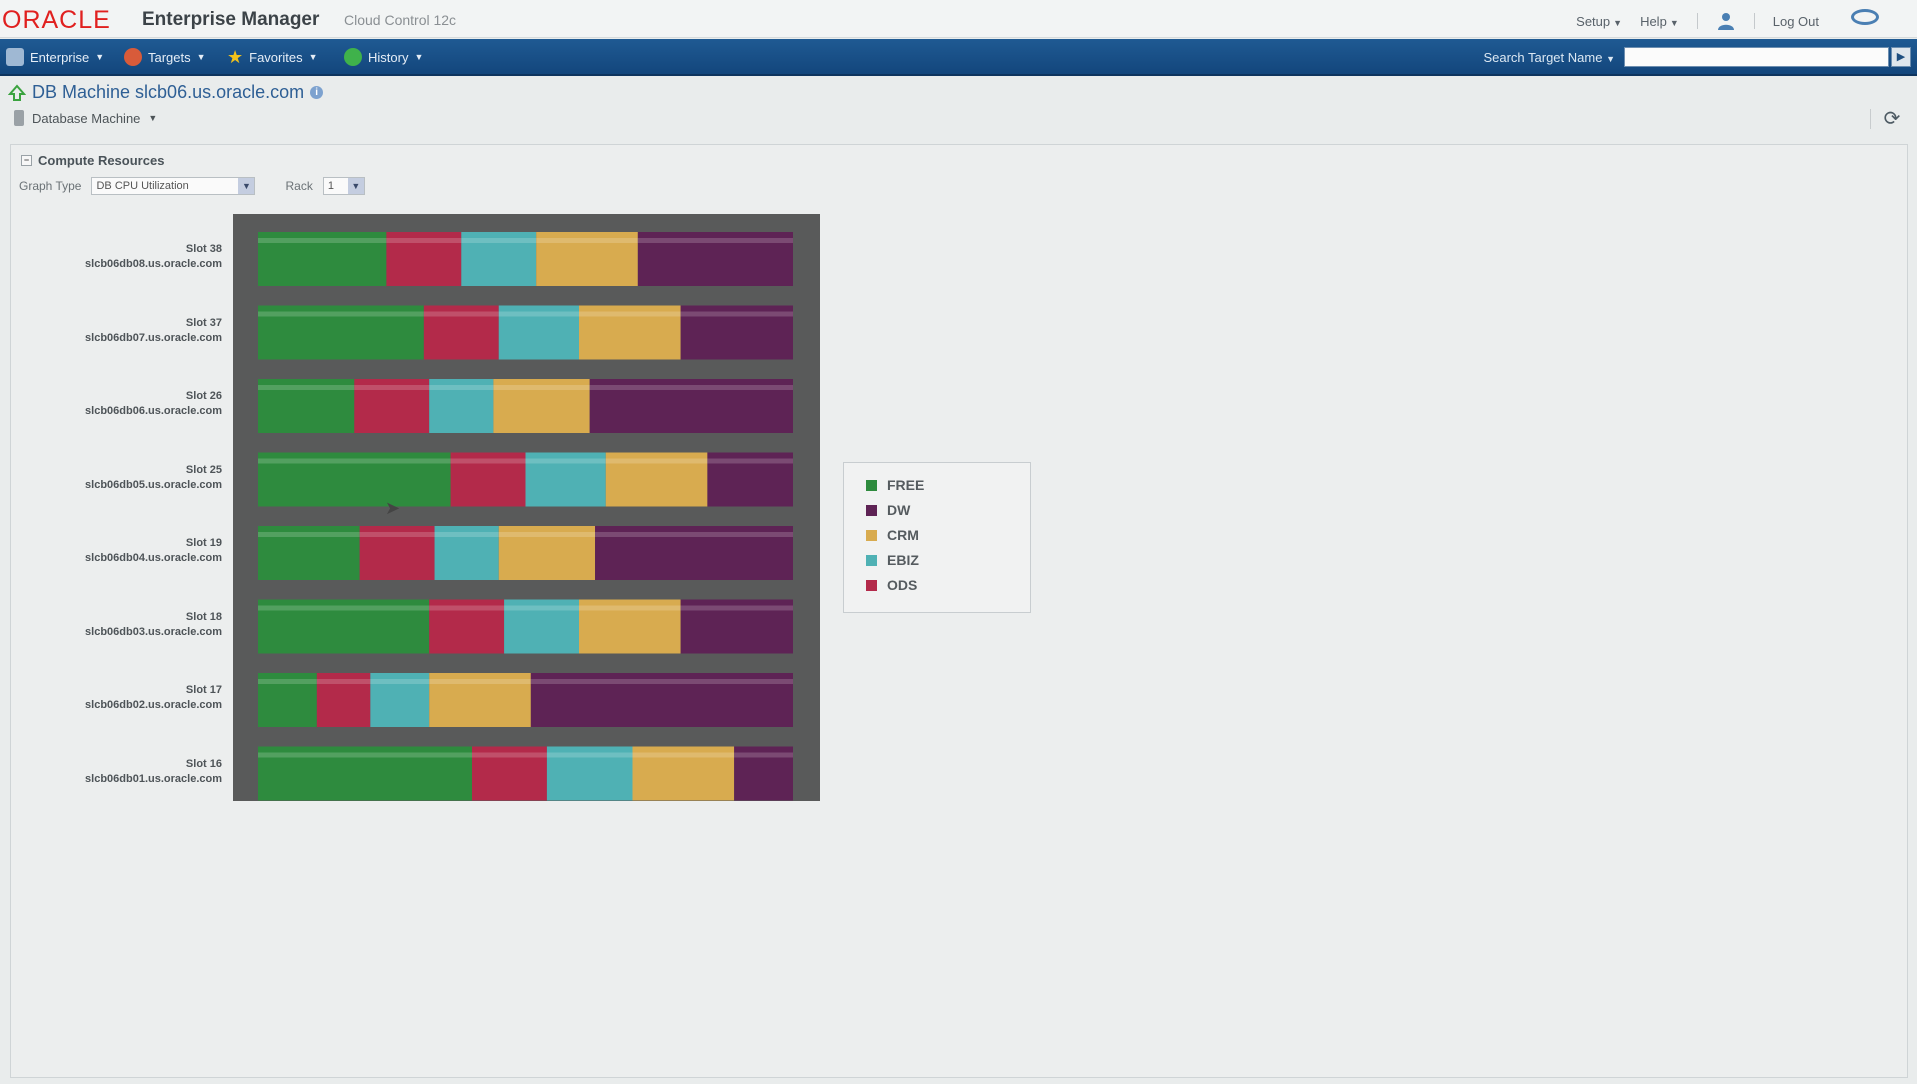  What do you see at coordinates (118, 257) in the screenshot?
I see `y-axis-label: Slot 38 slcb06db08.us.oracle.com` at bounding box center [118, 257].